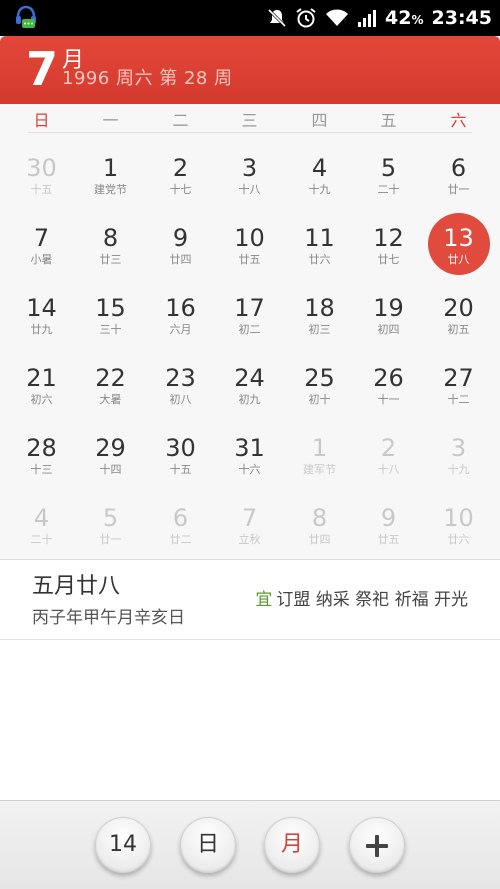 The height and width of the screenshot is (889, 500). Describe the element at coordinates (319, 399) in the screenshot. I see `lunar-label: 初十` at that location.